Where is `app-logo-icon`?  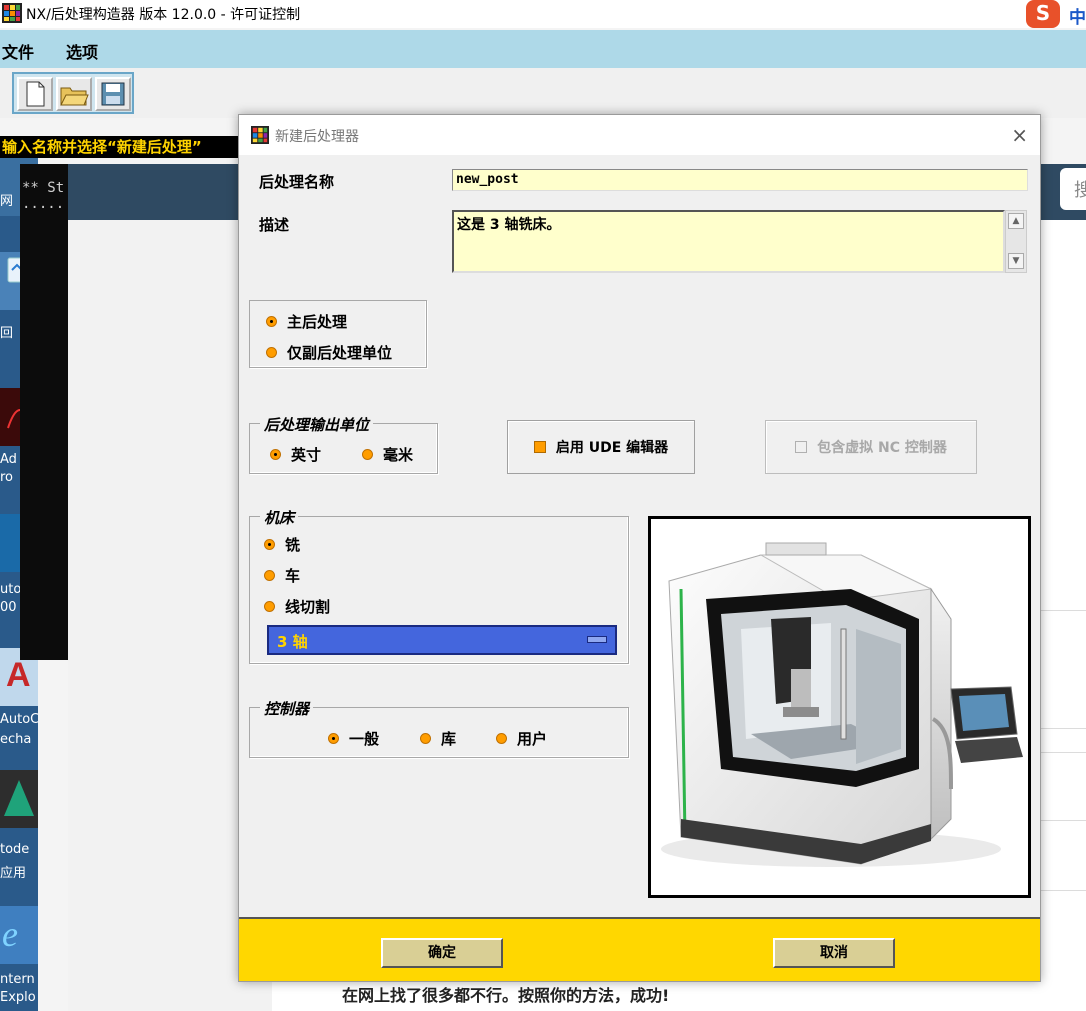 app-logo-icon is located at coordinates (12, 13).